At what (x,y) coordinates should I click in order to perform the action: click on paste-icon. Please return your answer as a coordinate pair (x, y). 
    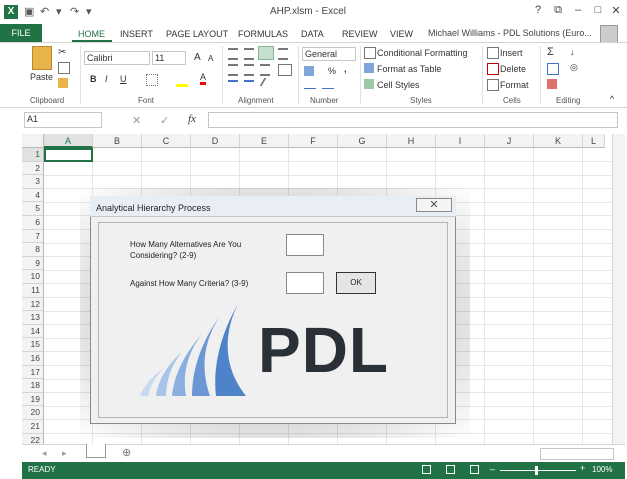
    Looking at the image, I should click on (42, 58).